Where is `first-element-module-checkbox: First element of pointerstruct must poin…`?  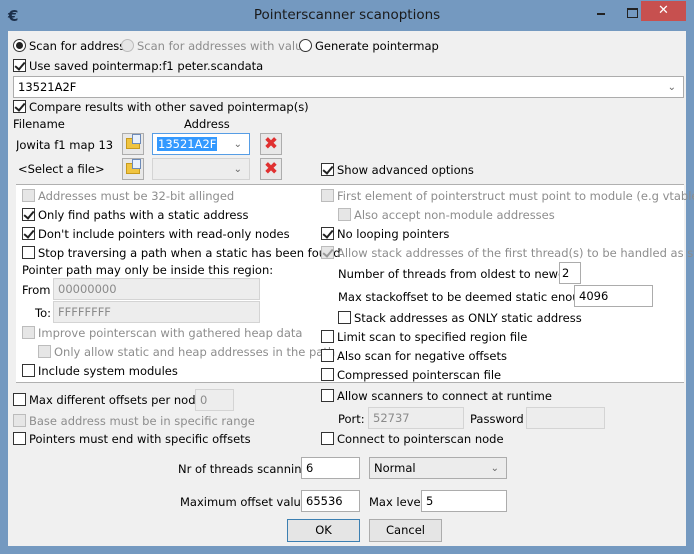
first-element-module-checkbox: First element of pointerstruct must poin… is located at coordinates (507, 196).